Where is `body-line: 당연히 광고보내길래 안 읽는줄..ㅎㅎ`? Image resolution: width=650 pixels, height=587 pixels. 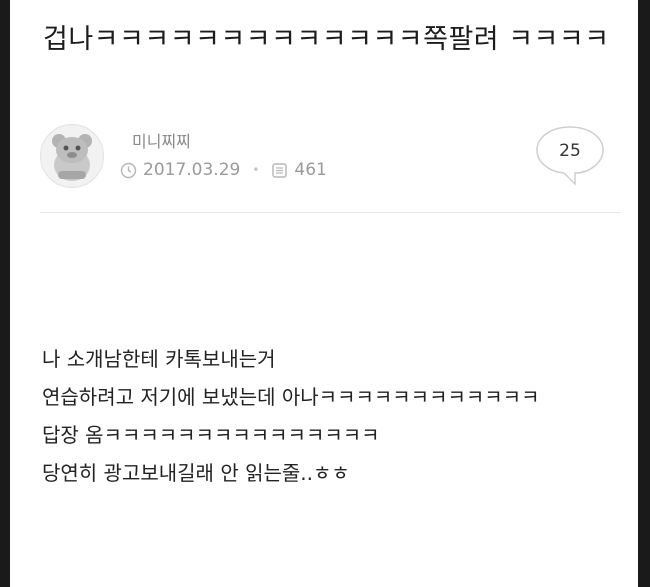
body-line: 당연히 광고보내길래 안 읽는줄..ㅎㅎ is located at coordinates (196, 473).